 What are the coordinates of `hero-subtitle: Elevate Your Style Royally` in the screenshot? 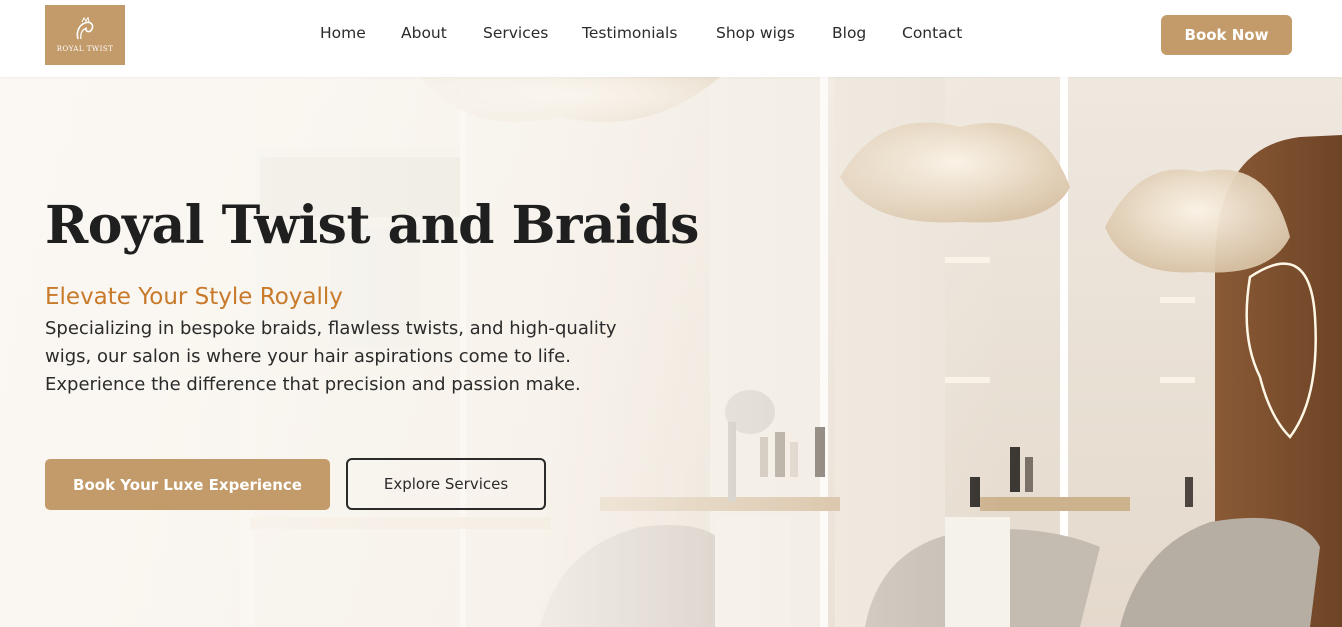 It's located at (194, 297).